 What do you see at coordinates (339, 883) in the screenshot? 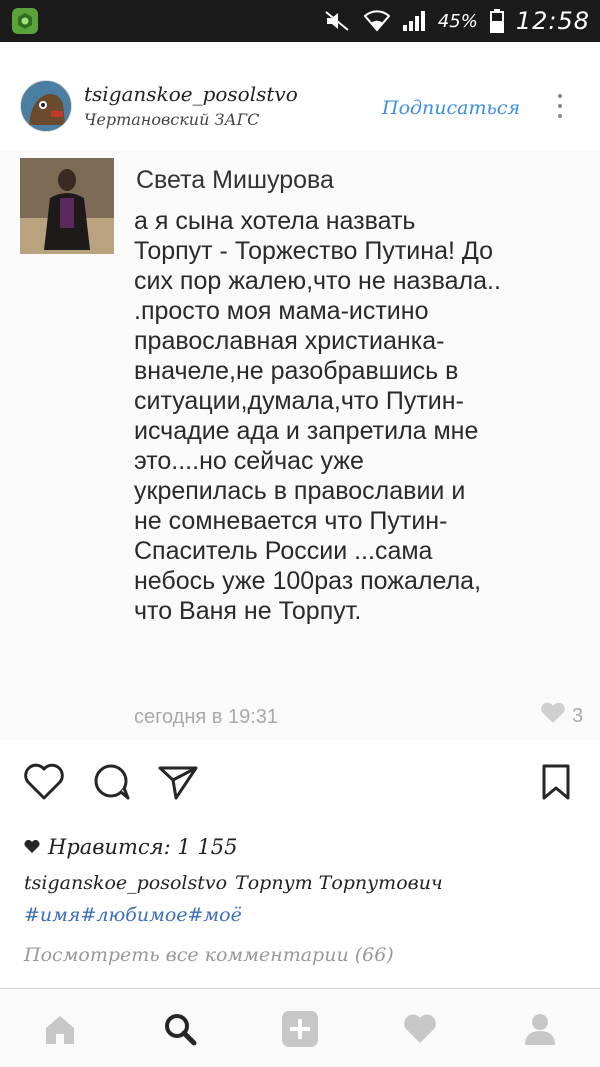
I see `caption-text: Торпут Торпутович` at bounding box center [339, 883].